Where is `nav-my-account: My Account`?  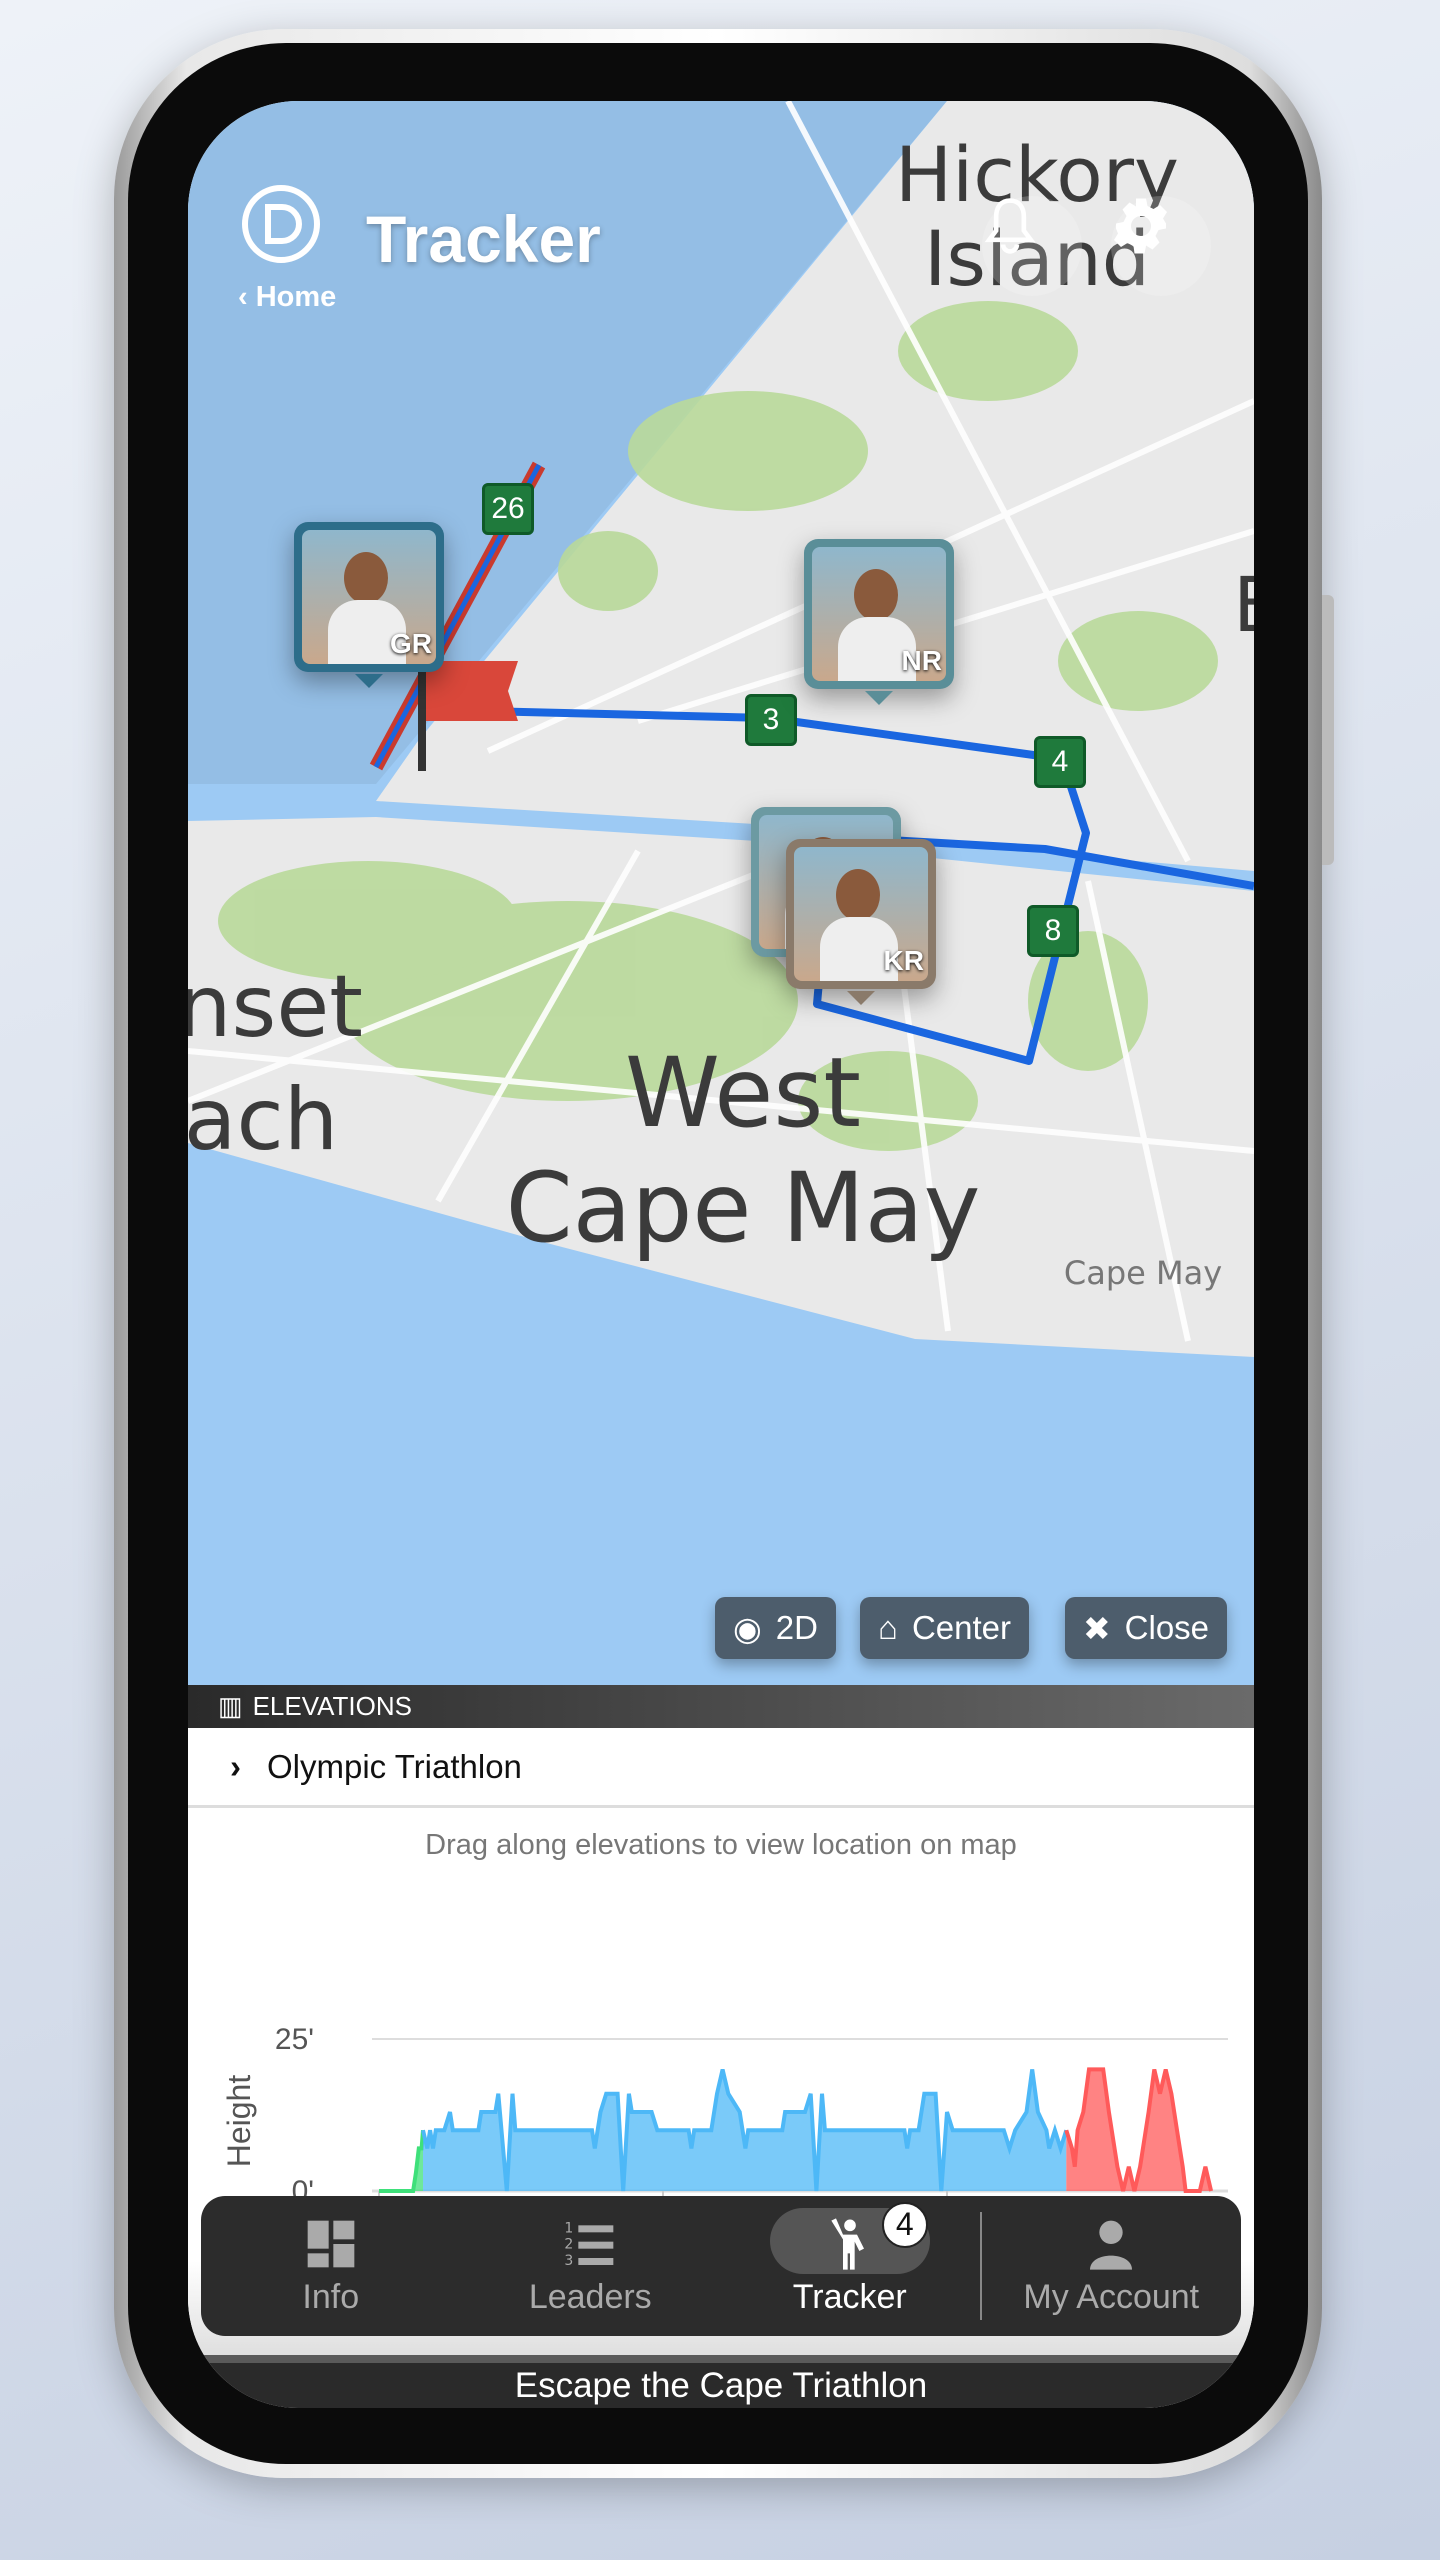
nav-my-account: My Account is located at coordinates (1112, 2266).